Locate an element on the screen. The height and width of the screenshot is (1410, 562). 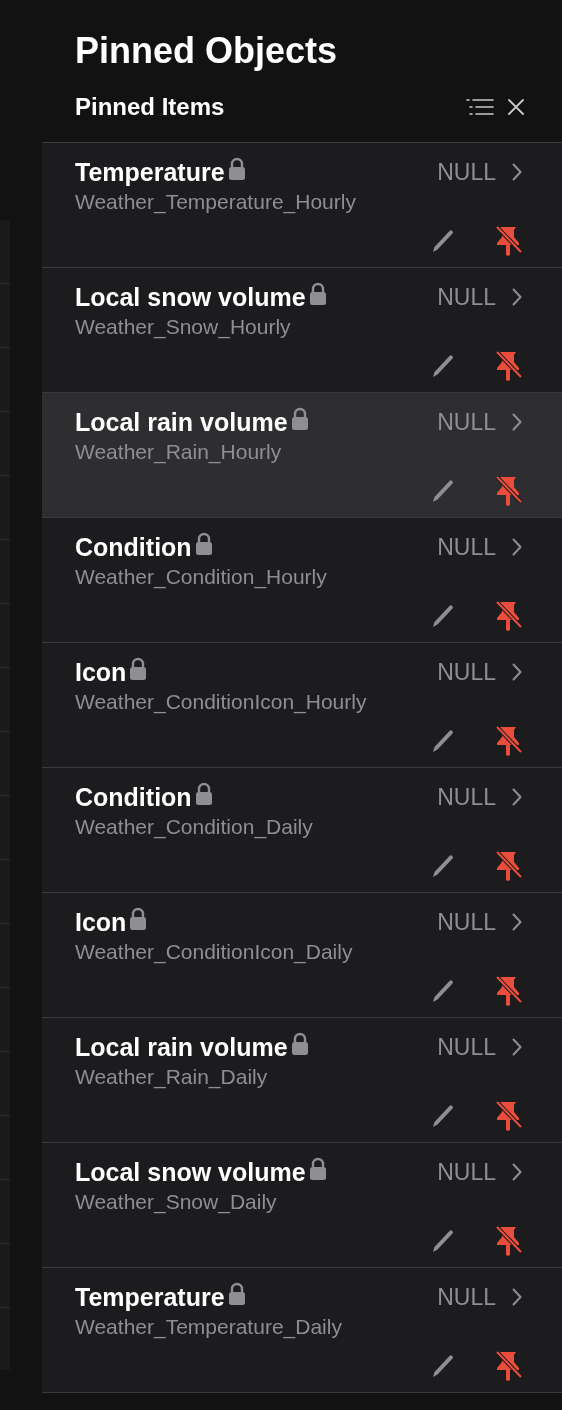
item-name: Weather_Snow_Hourly is located at coordinates (183, 327).